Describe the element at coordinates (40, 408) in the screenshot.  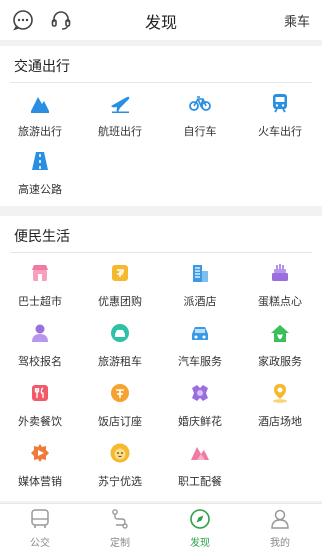
I see `grid-item-takeout: 外卖餐饮` at that location.